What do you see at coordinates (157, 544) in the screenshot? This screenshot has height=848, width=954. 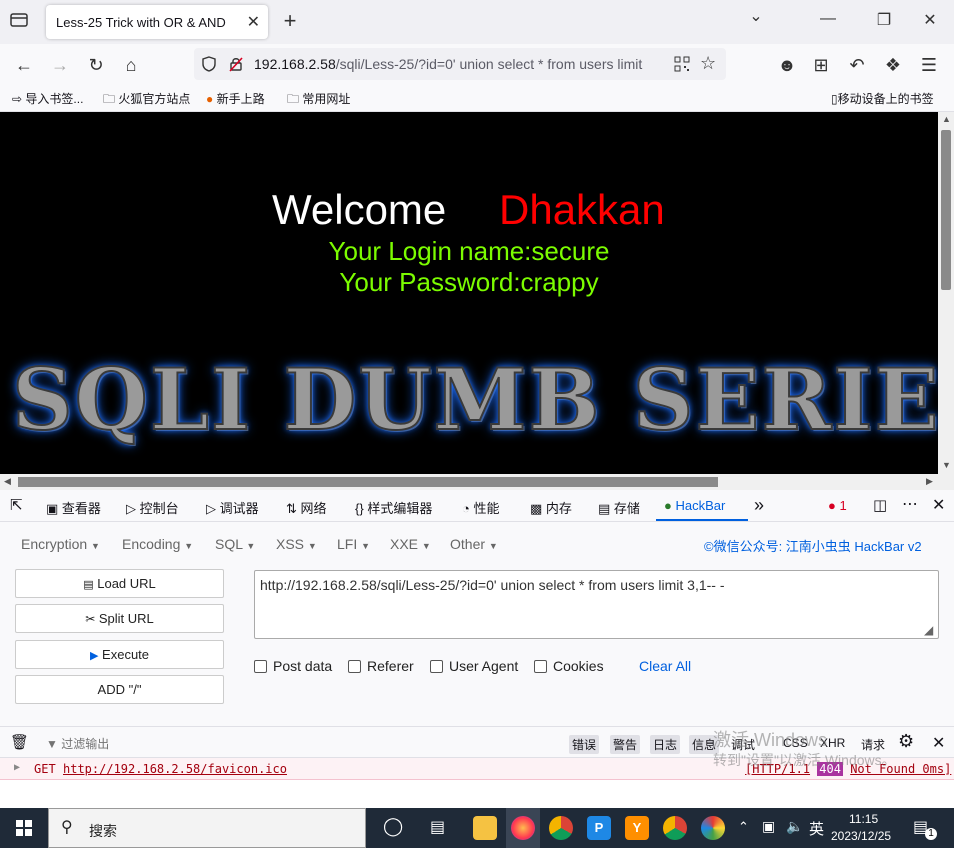 I see `menu-encoding: Encoding ▼` at bounding box center [157, 544].